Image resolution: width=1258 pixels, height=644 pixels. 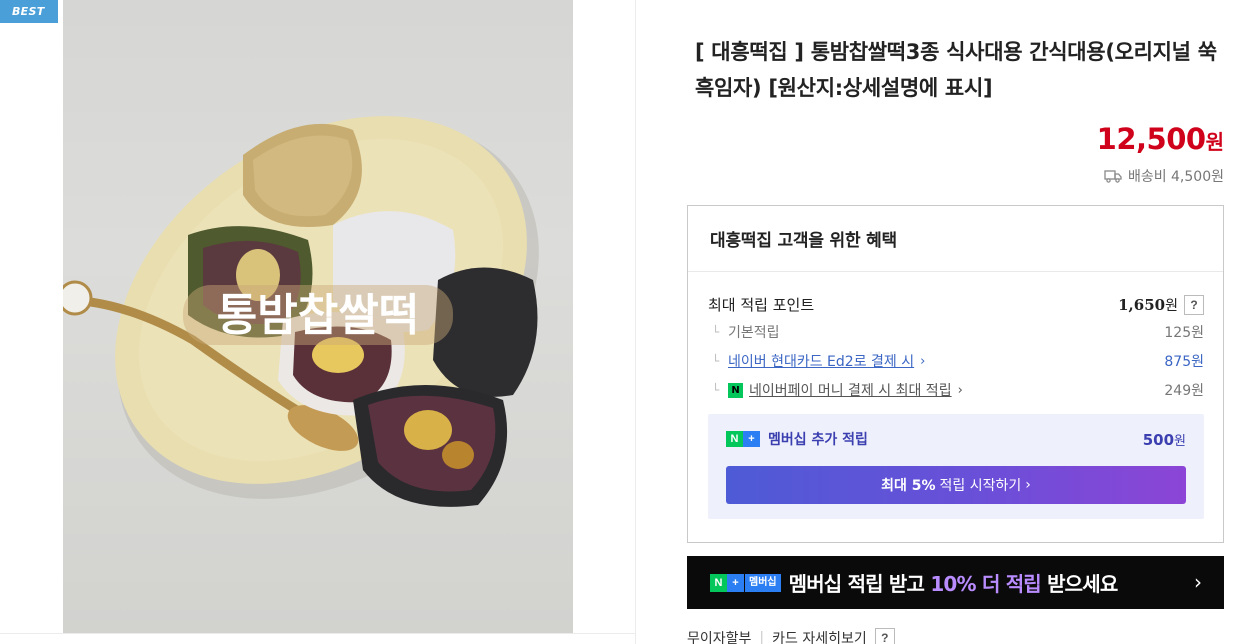 I want to click on product-price: 12,500원, so click(x=1160, y=139).